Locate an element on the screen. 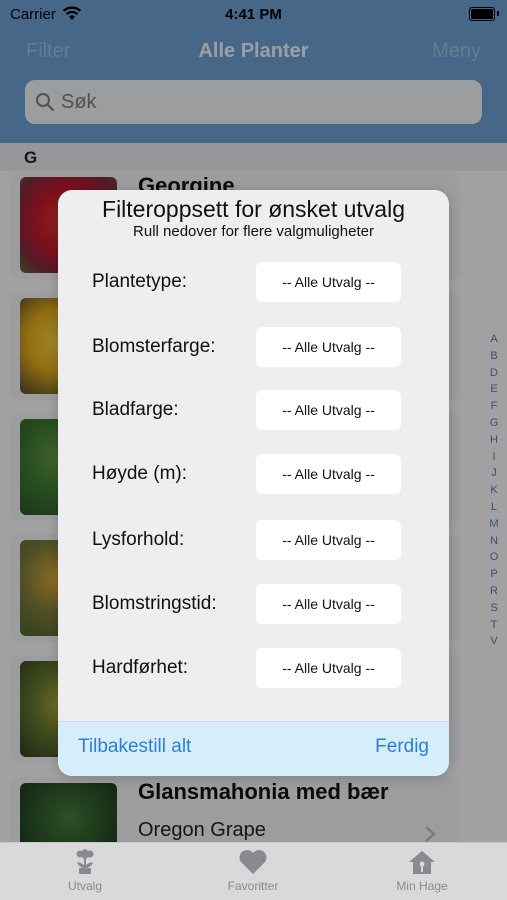 This screenshot has height=900, width=507. blomsterfarge-picker-button: -- Alle Utvalg -- is located at coordinates (328, 347).